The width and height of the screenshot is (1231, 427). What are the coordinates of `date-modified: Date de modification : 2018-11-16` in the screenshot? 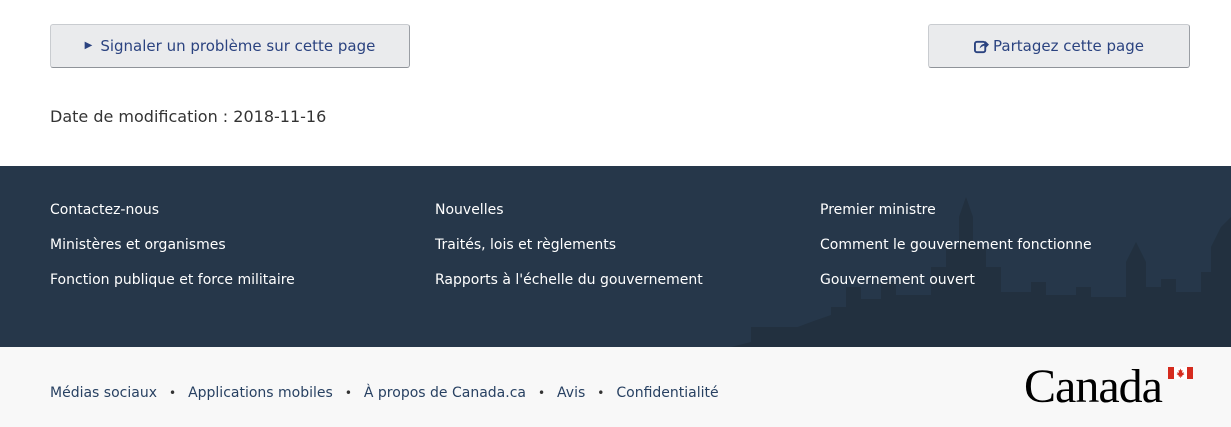 It's located at (188, 116).